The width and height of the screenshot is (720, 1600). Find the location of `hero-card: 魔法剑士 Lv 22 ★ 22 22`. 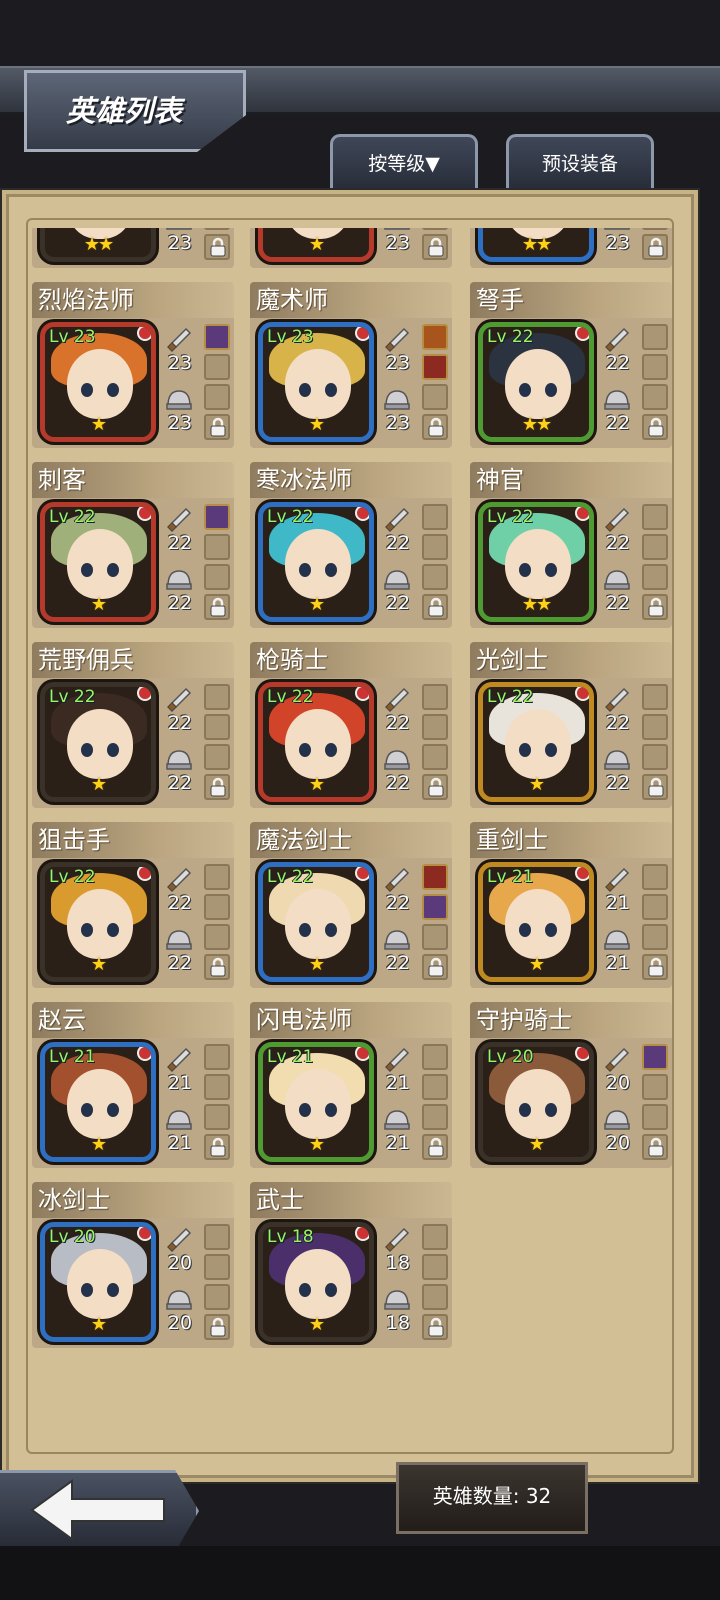

hero-card: 魔法剑士 Lv 22 ★ 22 22 is located at coordinates (351, 913).